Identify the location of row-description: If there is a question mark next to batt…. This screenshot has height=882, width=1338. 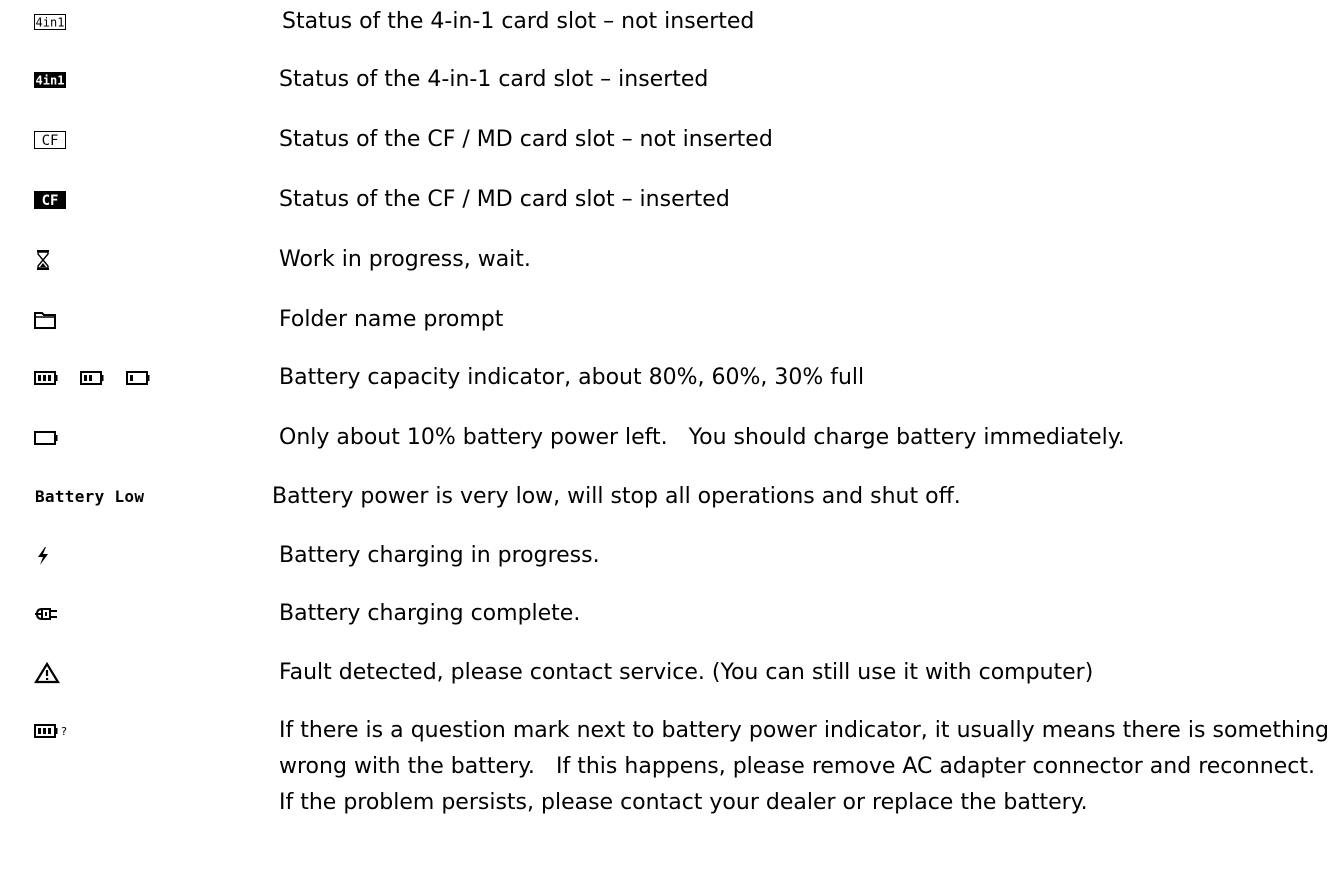
(804, 766).